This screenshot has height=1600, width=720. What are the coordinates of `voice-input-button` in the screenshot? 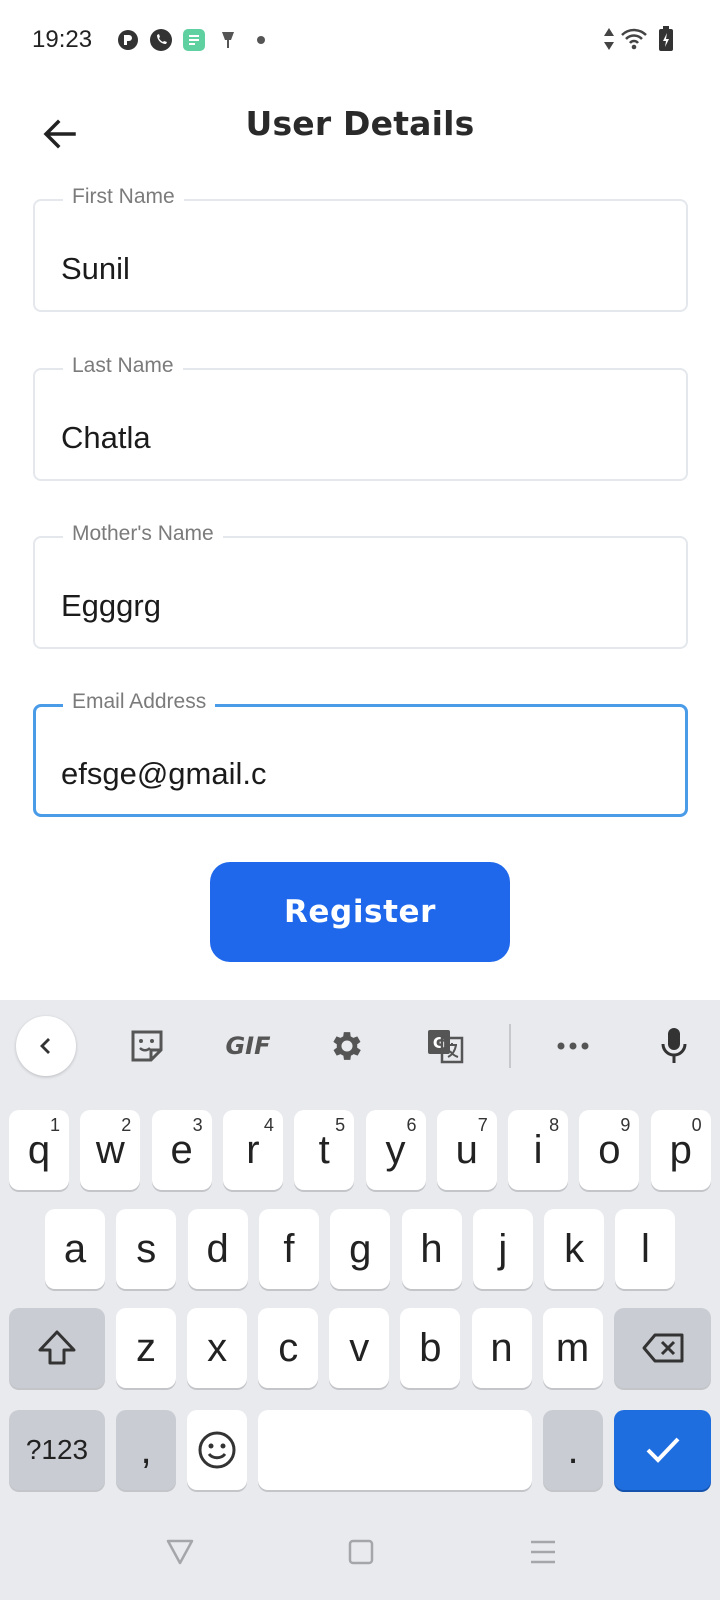 It's located at (674, 1046).